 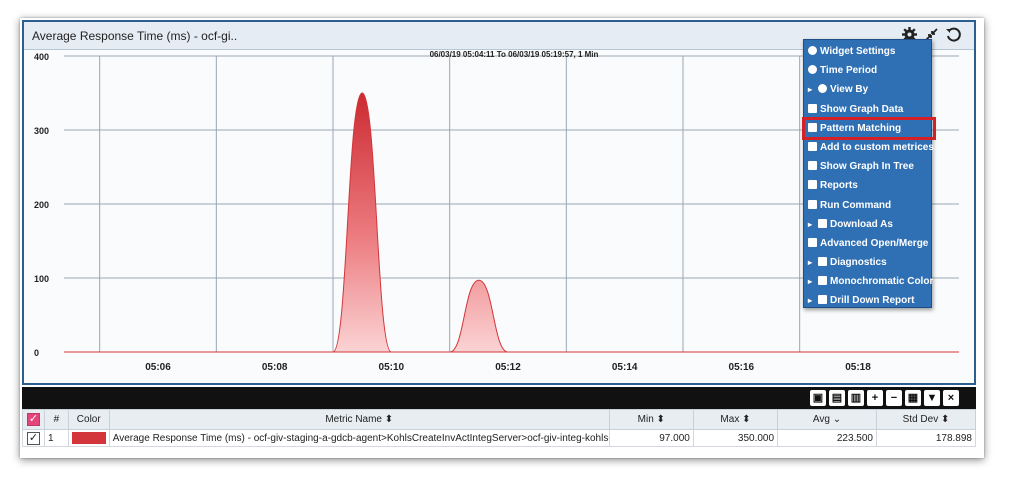 I want to click on clock-icon, so click(x=812, y=70).